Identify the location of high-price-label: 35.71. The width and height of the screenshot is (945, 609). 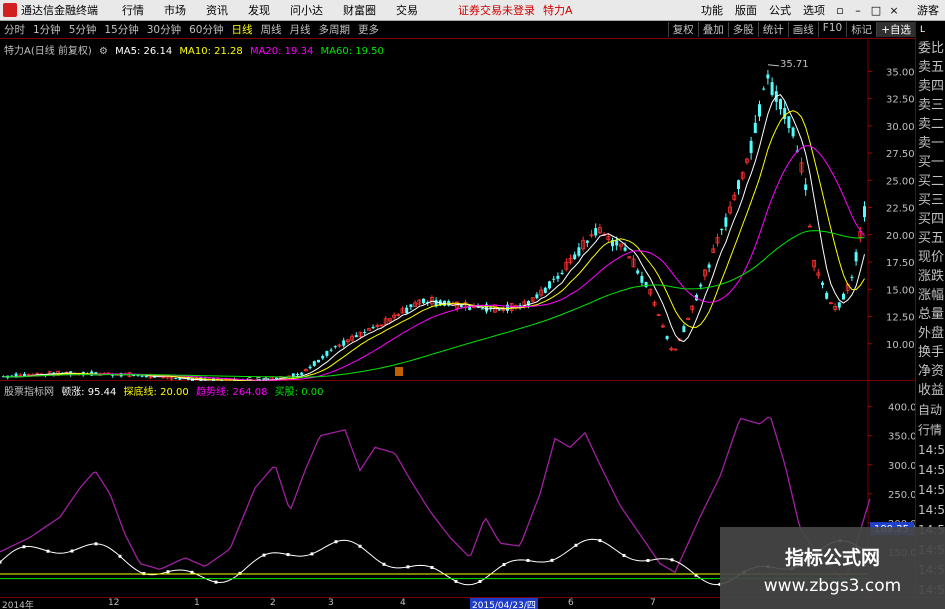
(794, 64).